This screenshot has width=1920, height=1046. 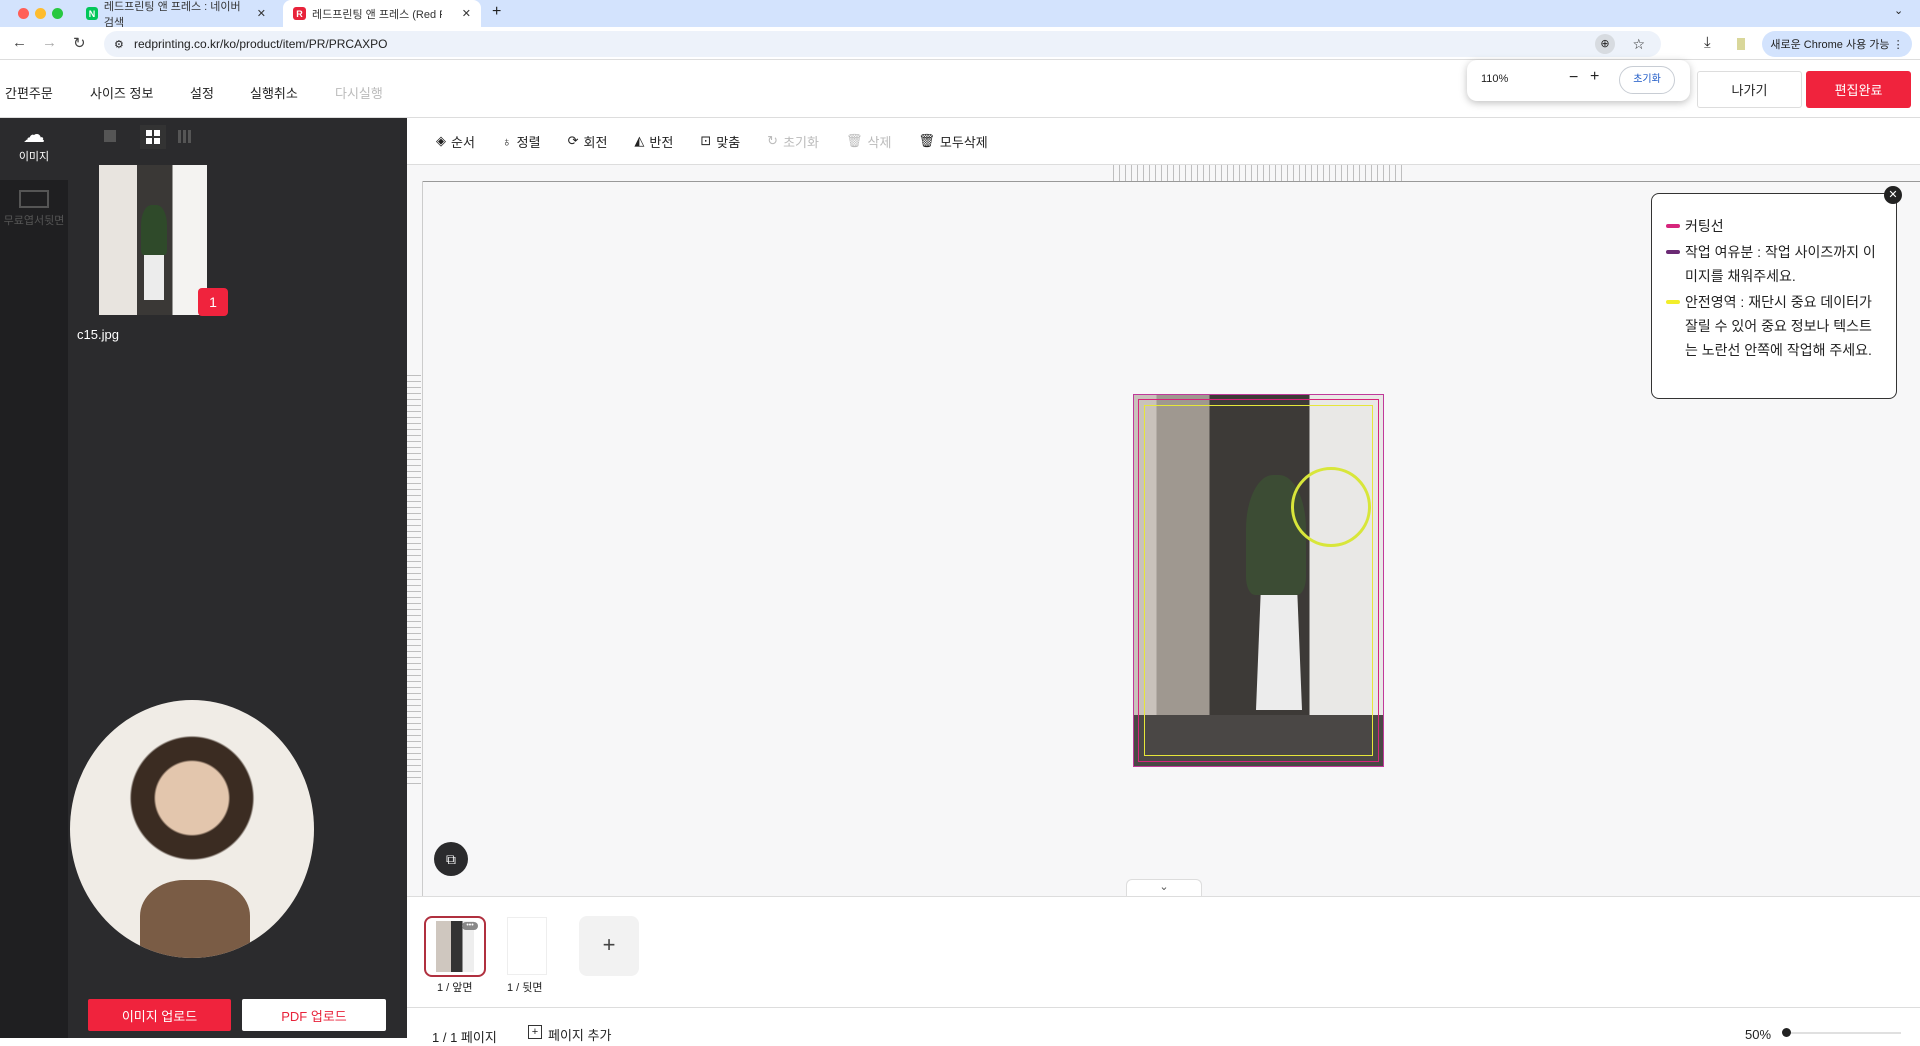 I want to click on tree-shape, so click(x=154, y=230).